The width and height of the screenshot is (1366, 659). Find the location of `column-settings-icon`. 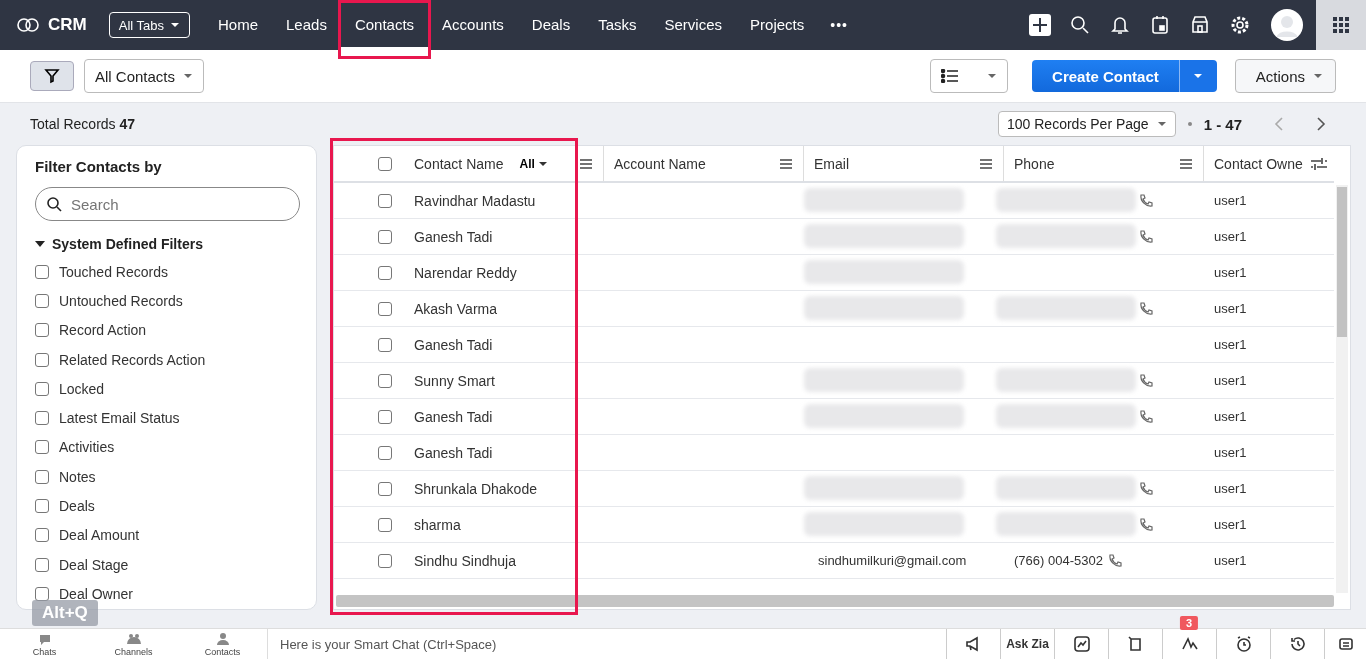

column-settings-icon is located at coordinates (1319, 163).